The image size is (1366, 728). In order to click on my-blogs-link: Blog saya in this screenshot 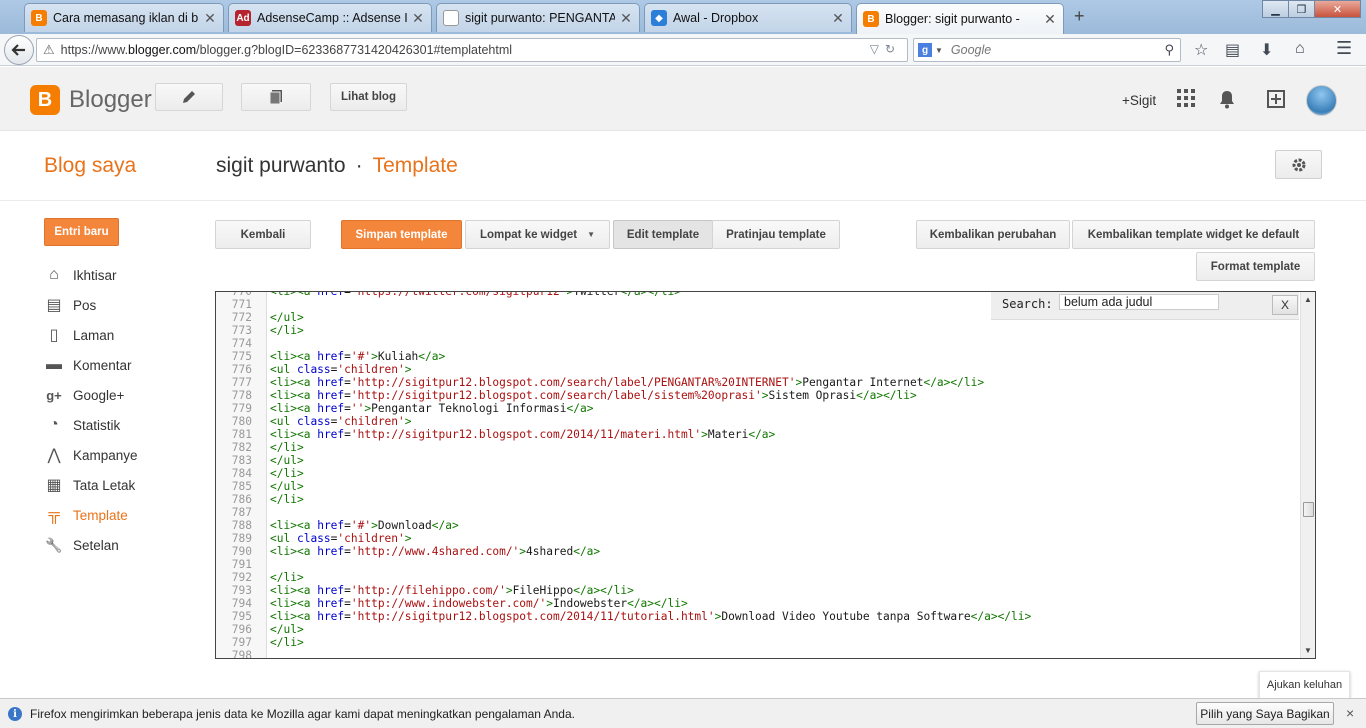, I will do `click(90, 166)`.